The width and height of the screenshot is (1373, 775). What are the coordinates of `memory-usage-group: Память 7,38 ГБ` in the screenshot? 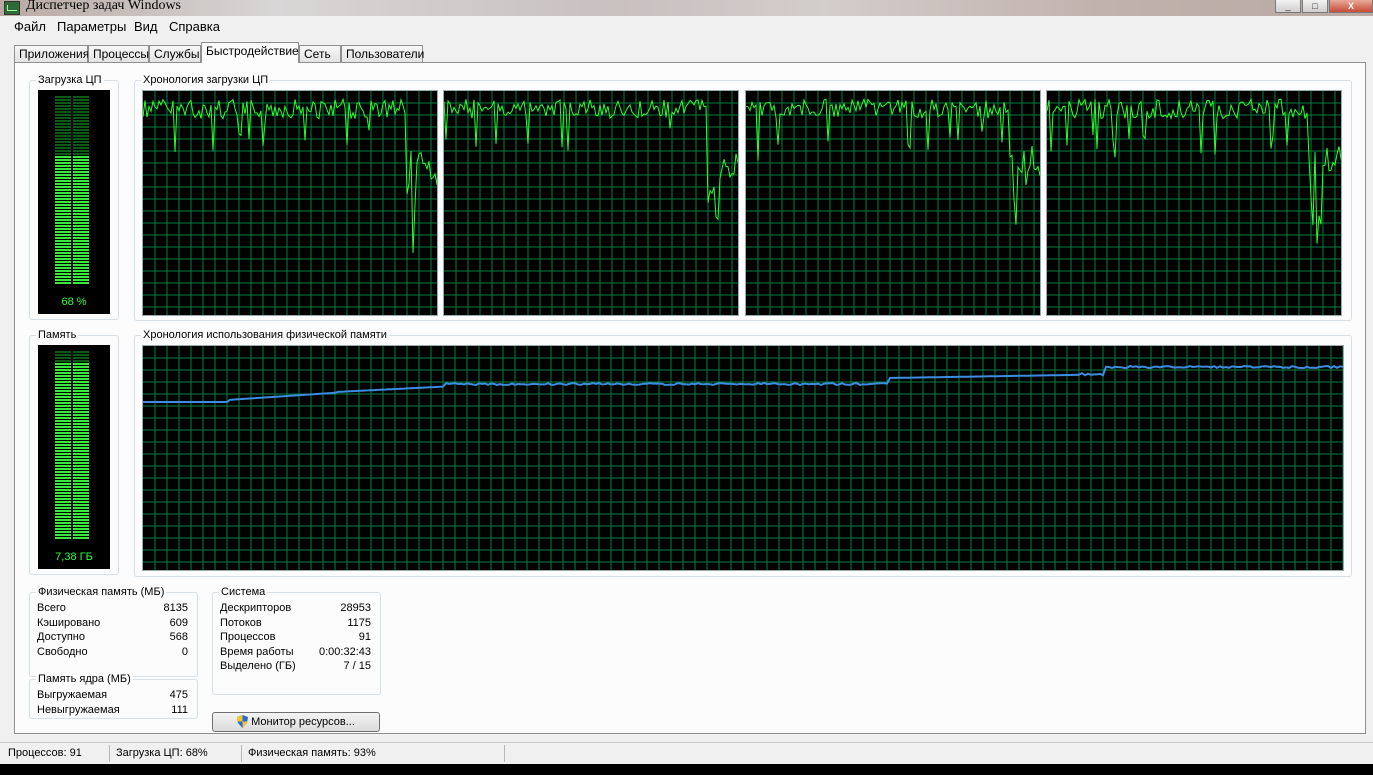 It's located at (74, 451).